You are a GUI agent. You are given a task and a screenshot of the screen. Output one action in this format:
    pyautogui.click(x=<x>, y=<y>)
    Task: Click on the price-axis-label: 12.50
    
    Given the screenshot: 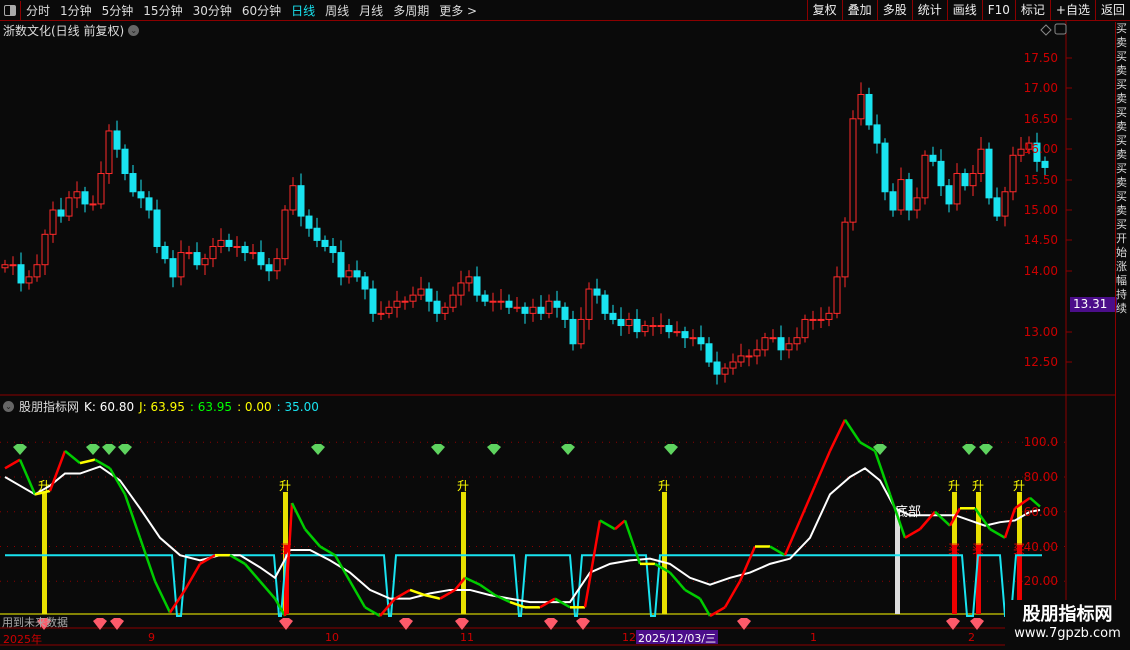 What is the action you would take?
    pyautogui.click(x=1040, y=362)
    